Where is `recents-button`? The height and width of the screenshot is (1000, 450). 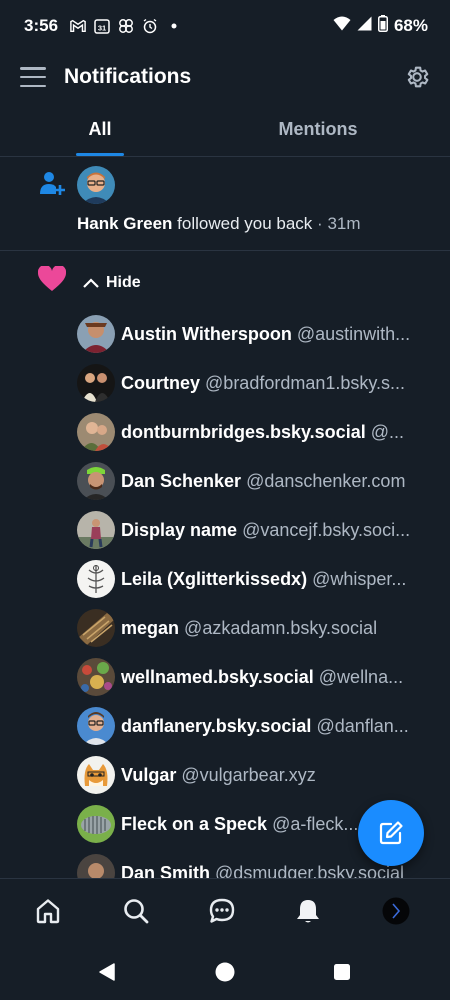 recents-button is located at coordinates (342, 972).